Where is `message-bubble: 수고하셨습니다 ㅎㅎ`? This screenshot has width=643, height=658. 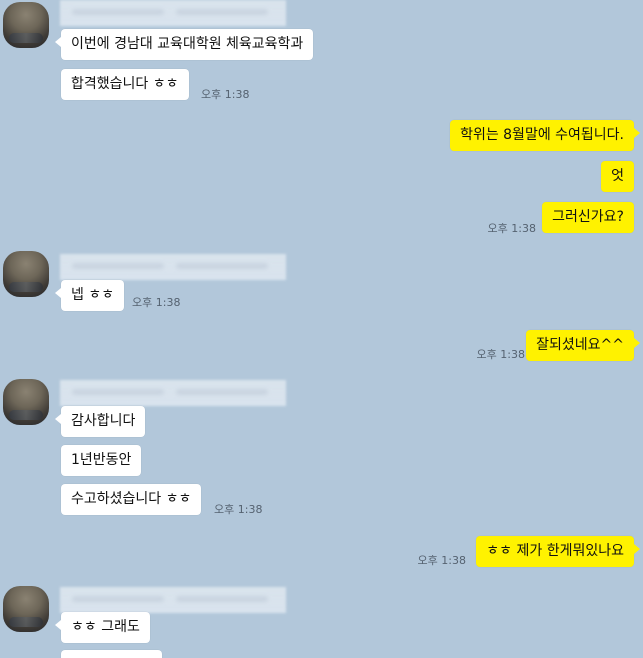 message-bubble: 수고하셨습니다 ㅎㅎ is located at coordinates (131, 499).